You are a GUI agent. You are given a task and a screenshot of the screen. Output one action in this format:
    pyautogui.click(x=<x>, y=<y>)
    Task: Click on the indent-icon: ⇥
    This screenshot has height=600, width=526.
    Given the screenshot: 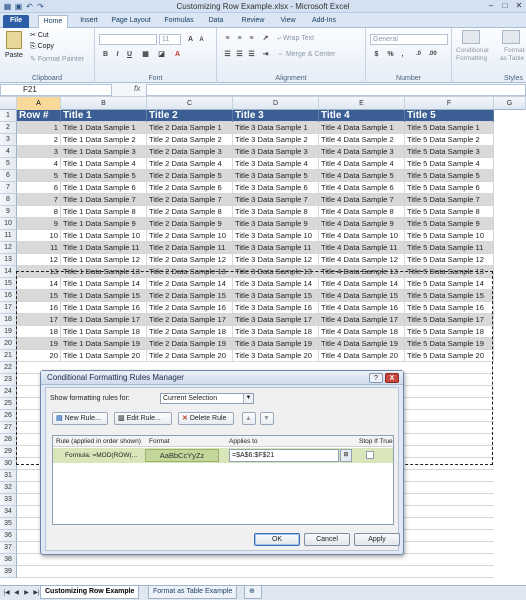 What is the action you would take?
    pyautogui.click(x=265, y=54)
    